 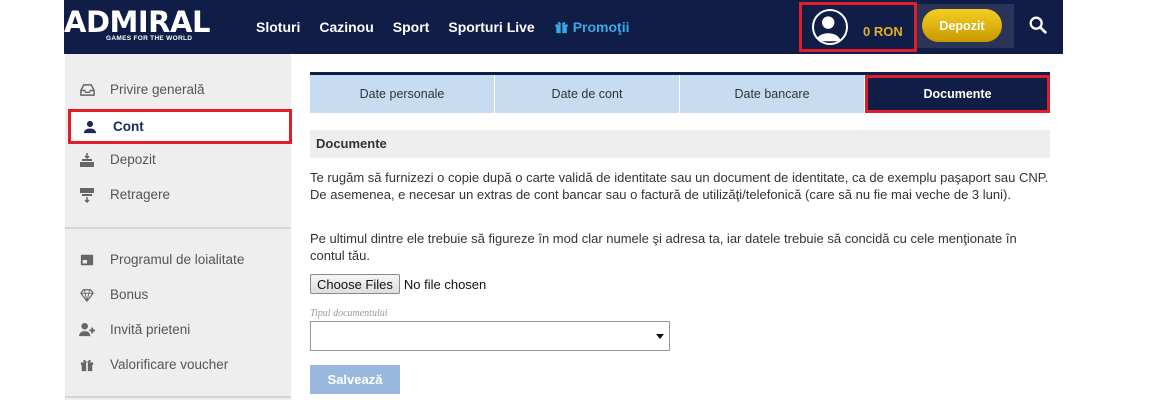 I want to click on deposit-button: Depozit, so click(x=962, y=25).